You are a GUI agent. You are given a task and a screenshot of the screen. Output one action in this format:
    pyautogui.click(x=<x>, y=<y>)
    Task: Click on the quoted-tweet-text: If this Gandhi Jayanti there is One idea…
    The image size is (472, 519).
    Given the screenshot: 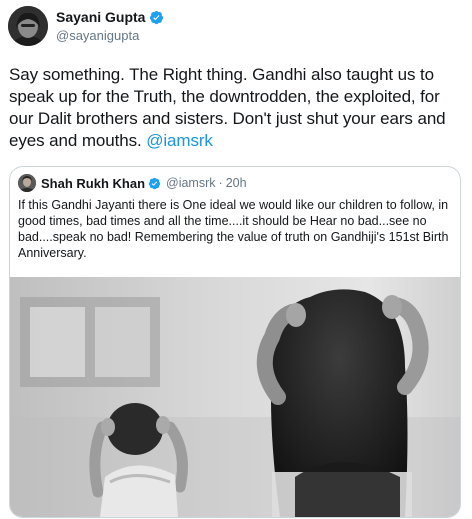 What is the action you would take?
    pyautogui.click(x=233, y=229)
    